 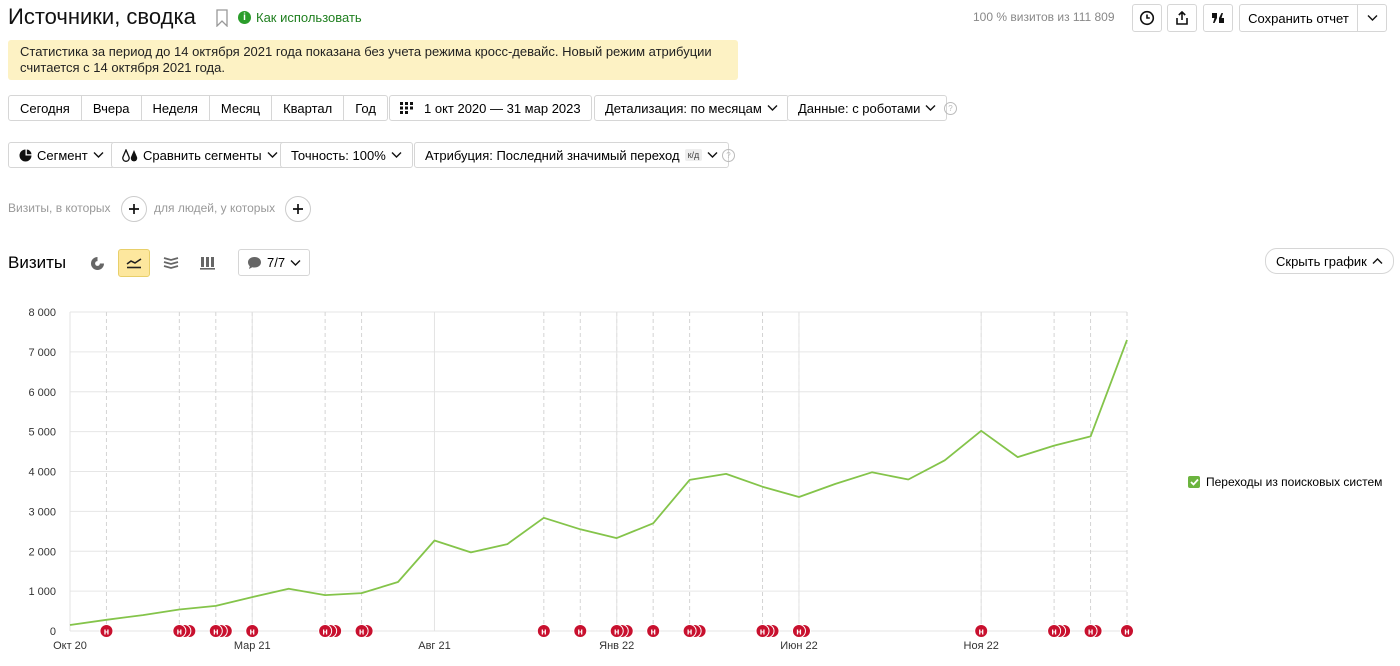 What do you see at coordinates (42, 512) in the screenshot?
I see `y-tick-label: 3 000` at bounding box center [42, 512].